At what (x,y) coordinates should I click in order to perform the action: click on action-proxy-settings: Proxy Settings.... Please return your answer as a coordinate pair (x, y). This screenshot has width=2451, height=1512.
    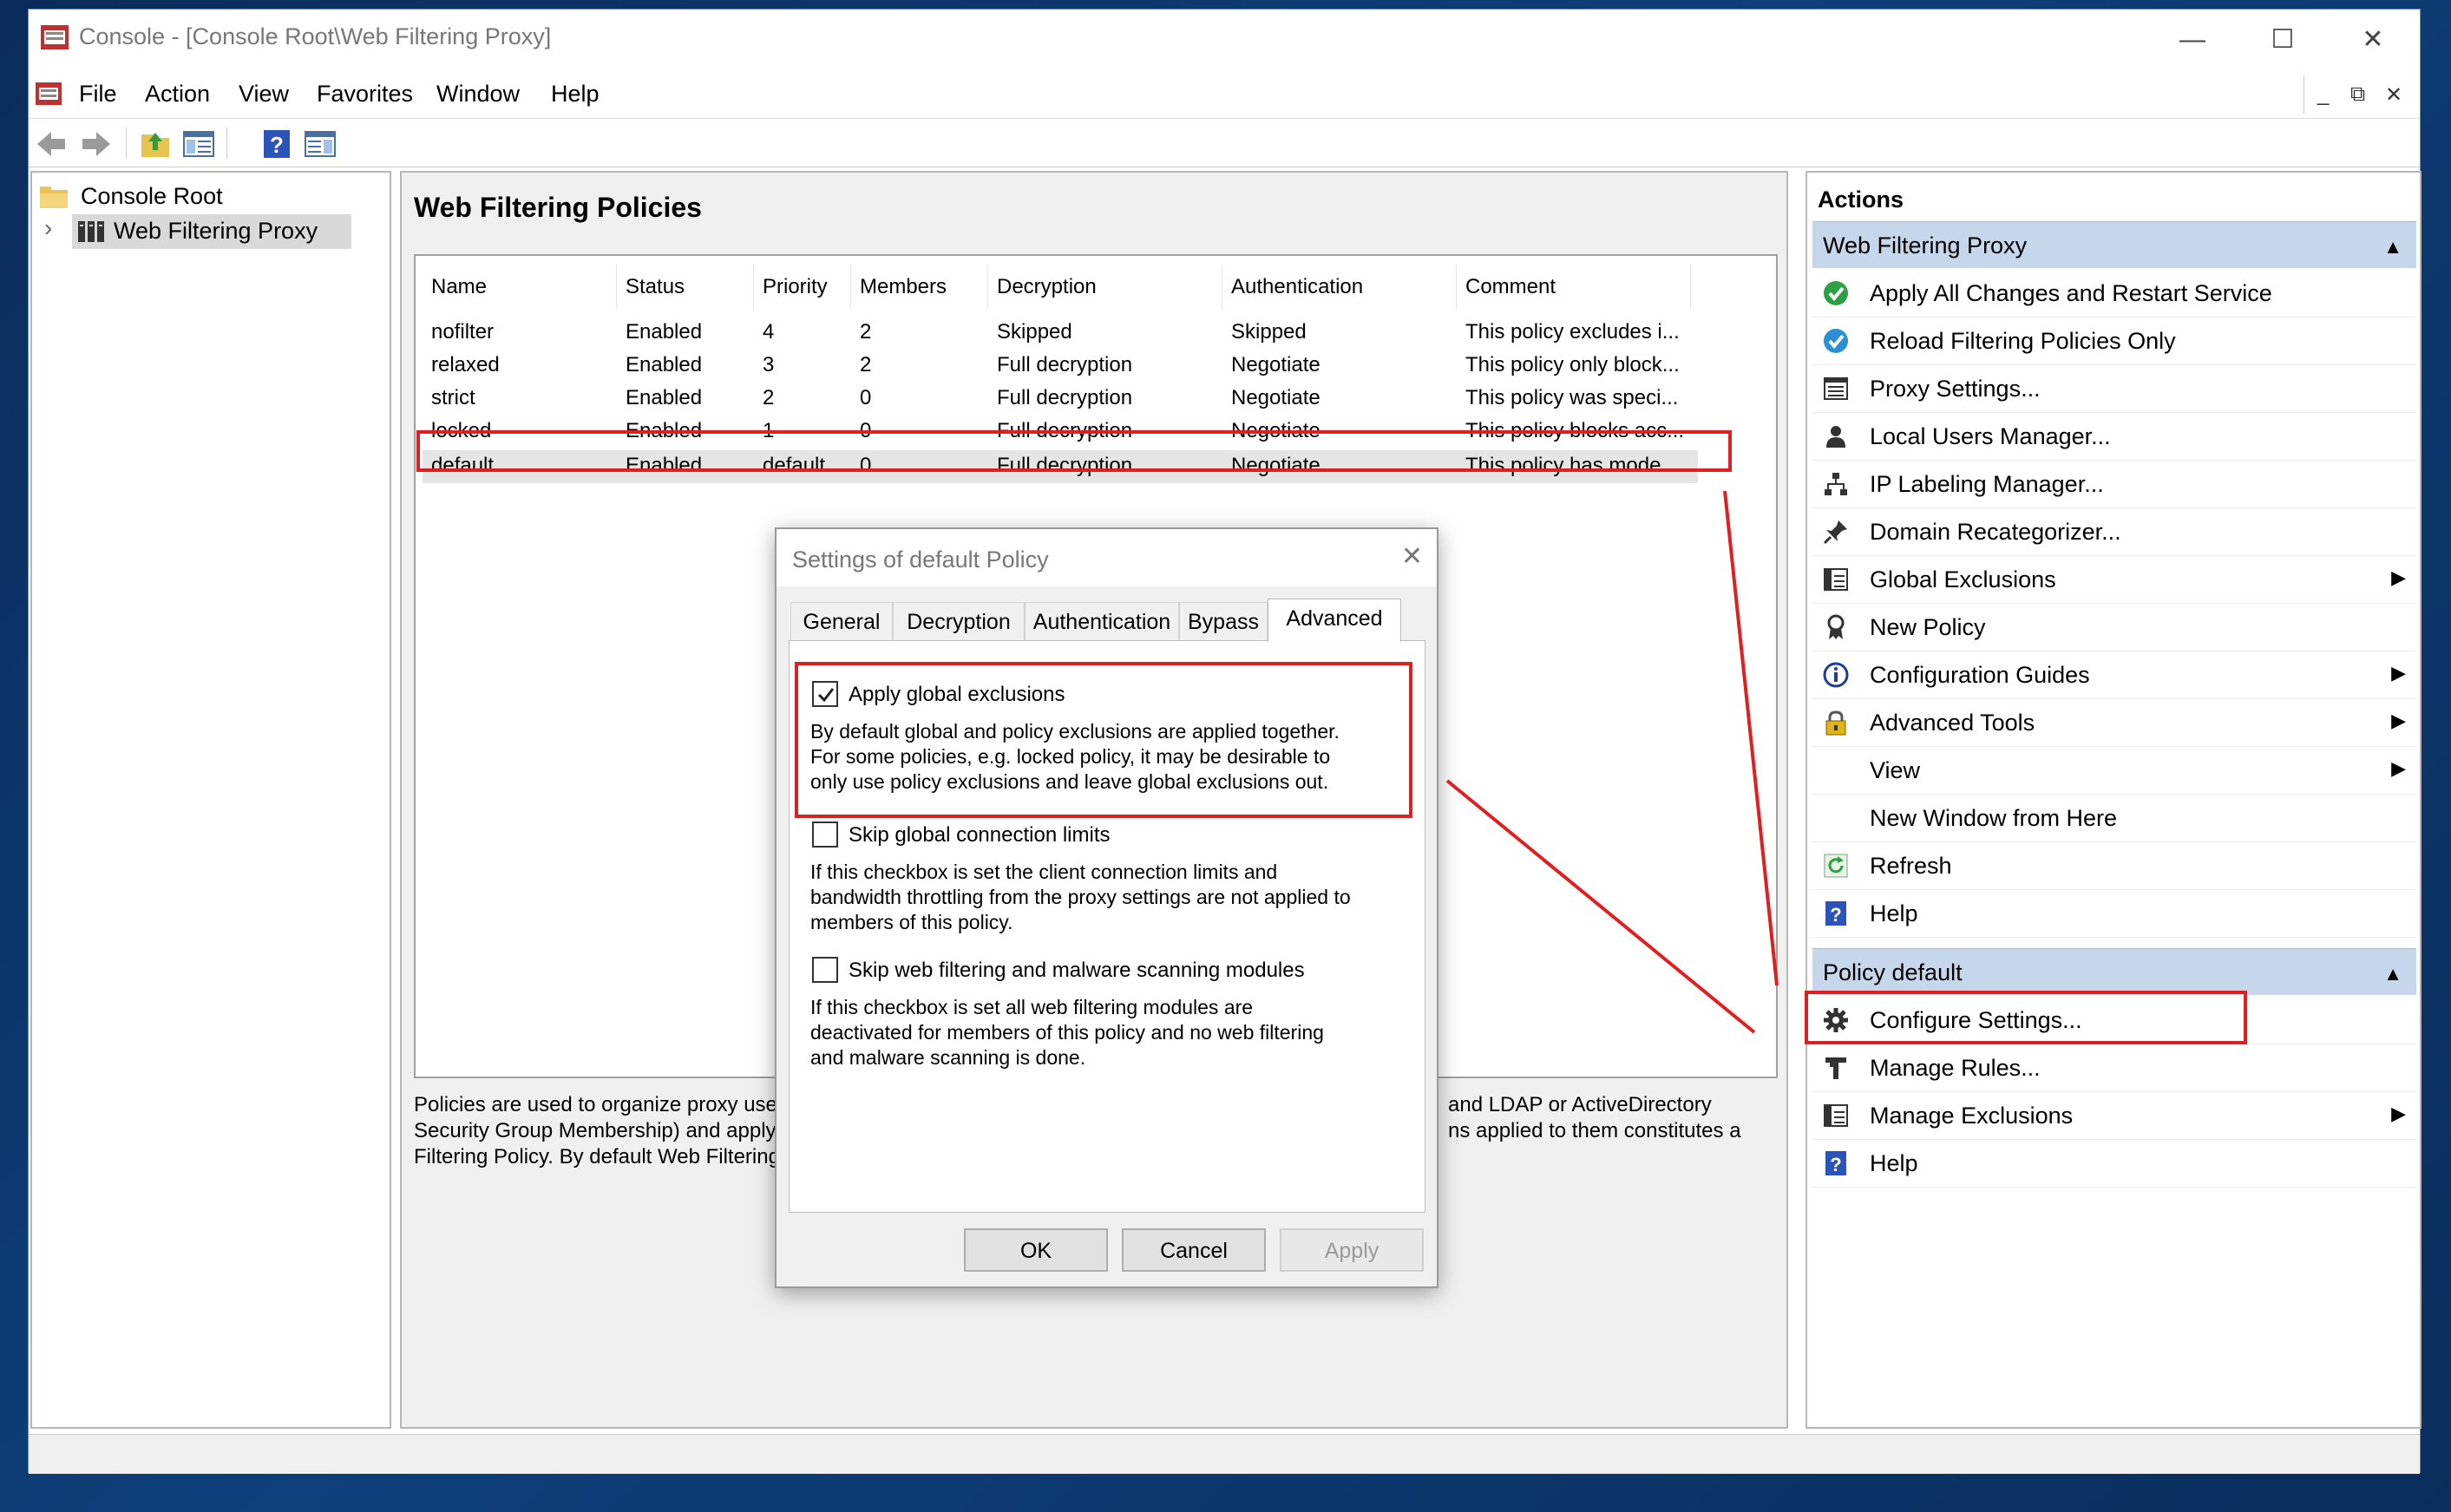
    Looking at the image, I should click on (2114, 389).